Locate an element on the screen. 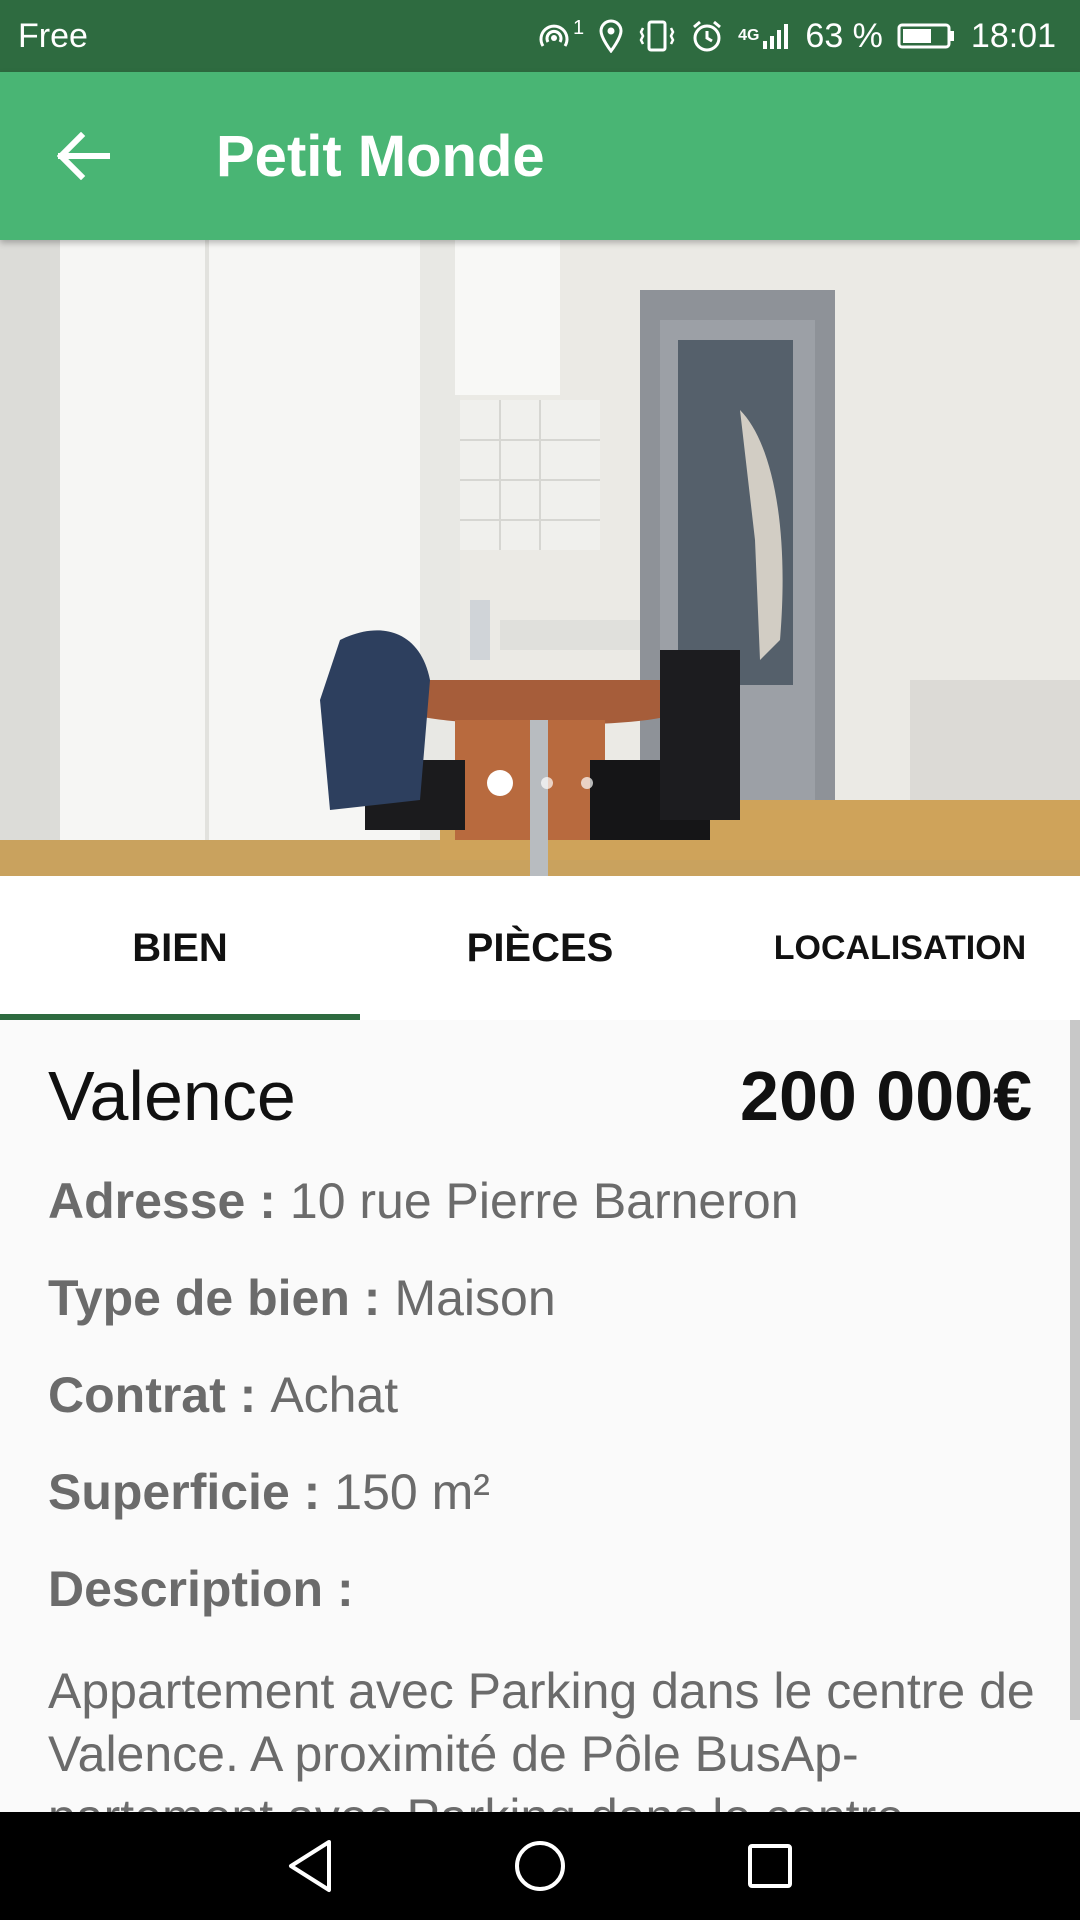 Image resolution: width=1080 pixels, height=1920 pixels. status-icons: 1 4G 63 % 18:01 is located at coordinates (795, 36).